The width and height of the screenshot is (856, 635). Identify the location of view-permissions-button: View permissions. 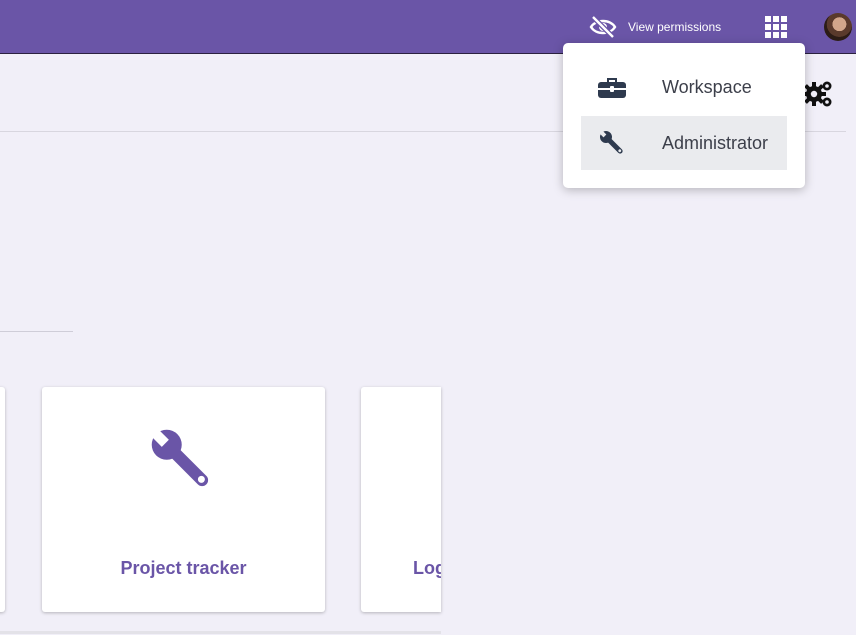
(654, 27).